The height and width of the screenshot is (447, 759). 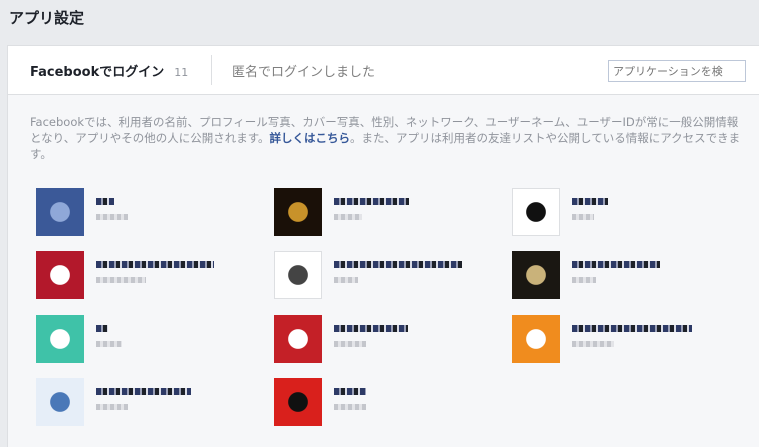 I want to click on red-stripes-icon, so click(x=298, y=339).